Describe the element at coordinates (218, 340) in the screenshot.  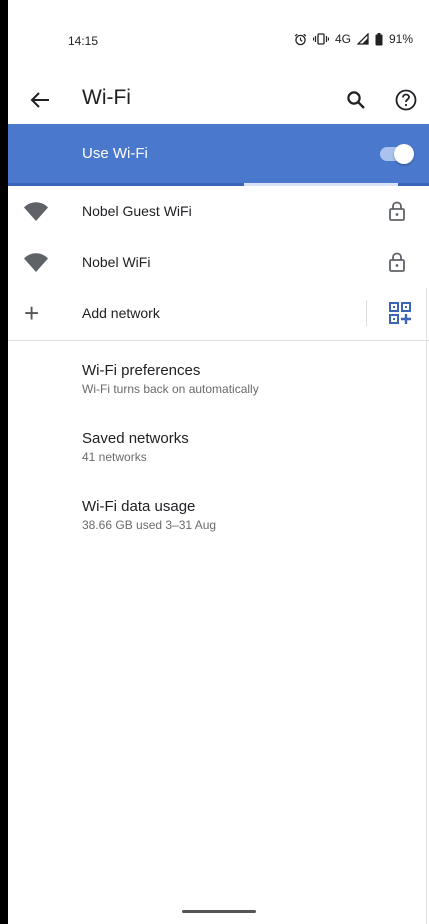
I see `section-divider` at that location.